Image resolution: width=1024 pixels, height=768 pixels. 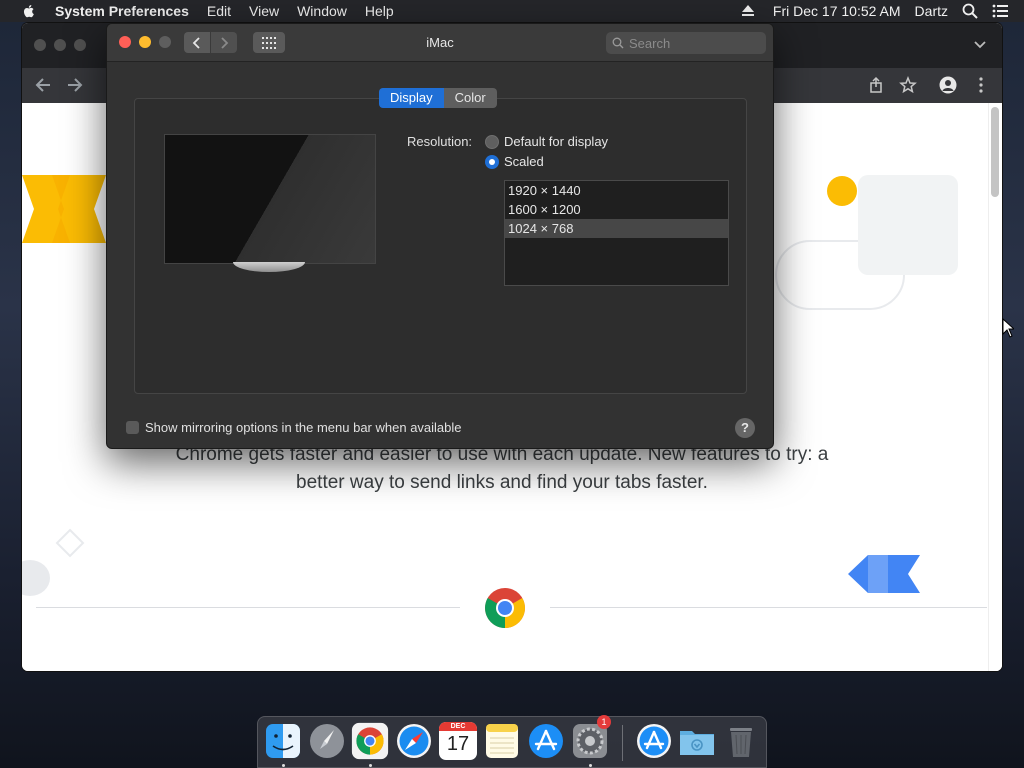 I want to click on blue-ribbon-shape, so click(x=884, y=574).